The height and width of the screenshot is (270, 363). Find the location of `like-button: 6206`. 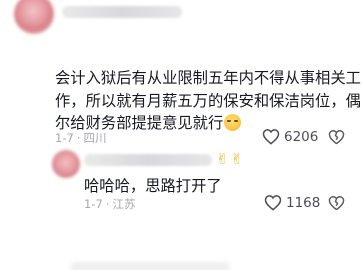

like-button: 6206 is located at coordinates (290, 136).